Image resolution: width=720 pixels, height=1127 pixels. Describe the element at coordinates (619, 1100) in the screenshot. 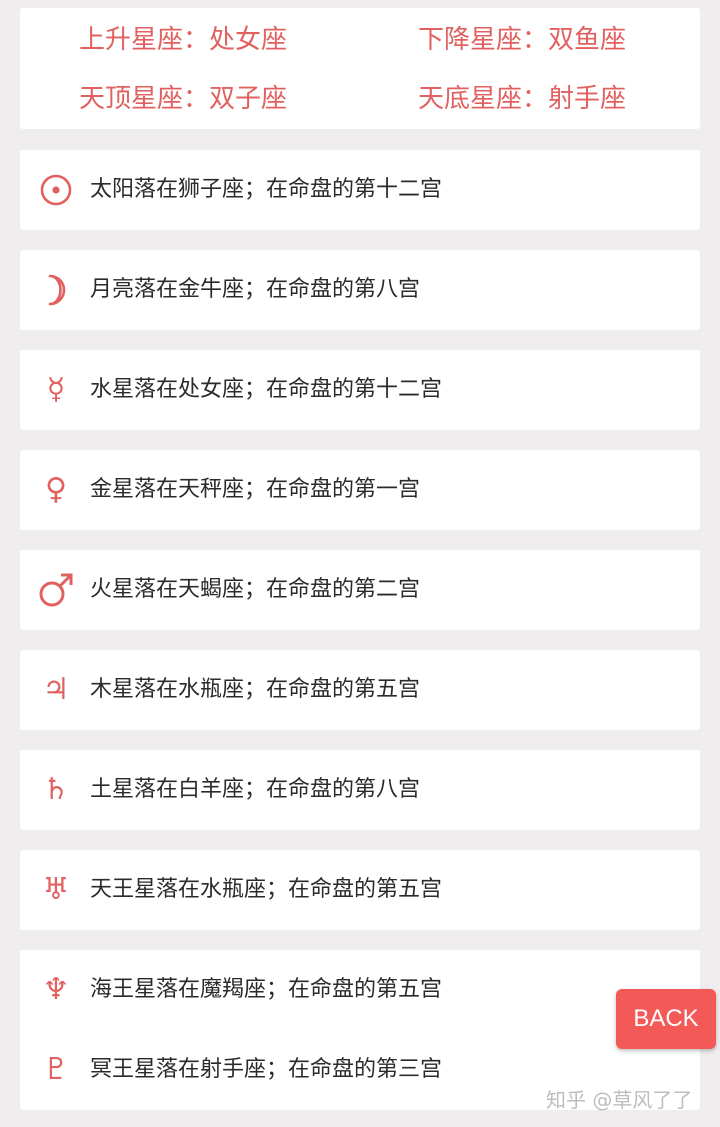

I see `watermark: 知乎 @草风了了` at that location.